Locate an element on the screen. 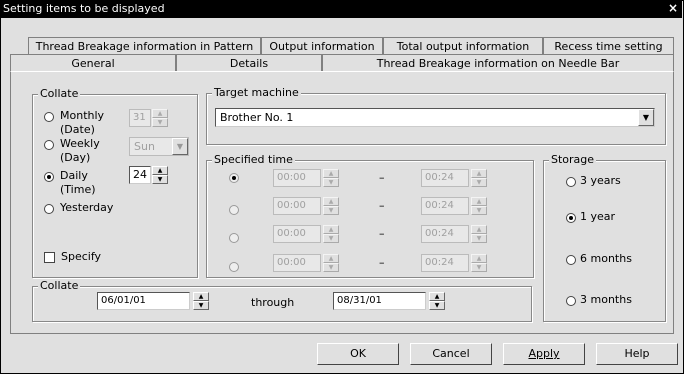 The width and height of the screenshot is (684, 374). radio-monthly is located at coordinates (49, 117).